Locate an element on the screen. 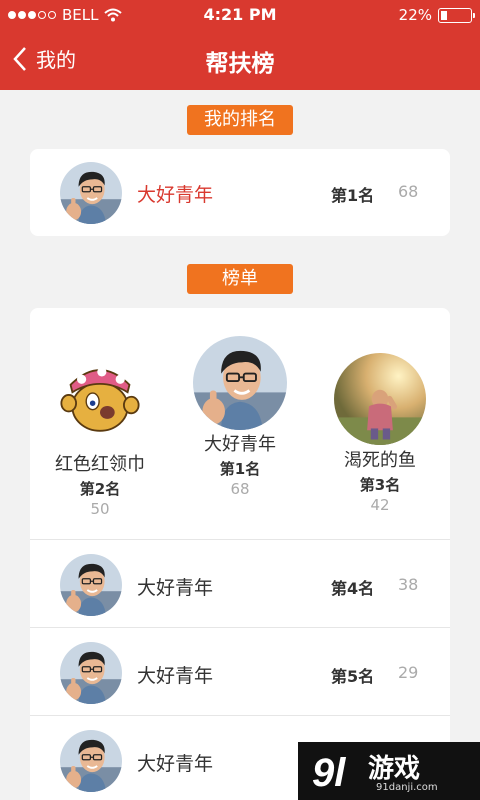  podium-1-rank: 第1名 is located at coordinates (240, 469).